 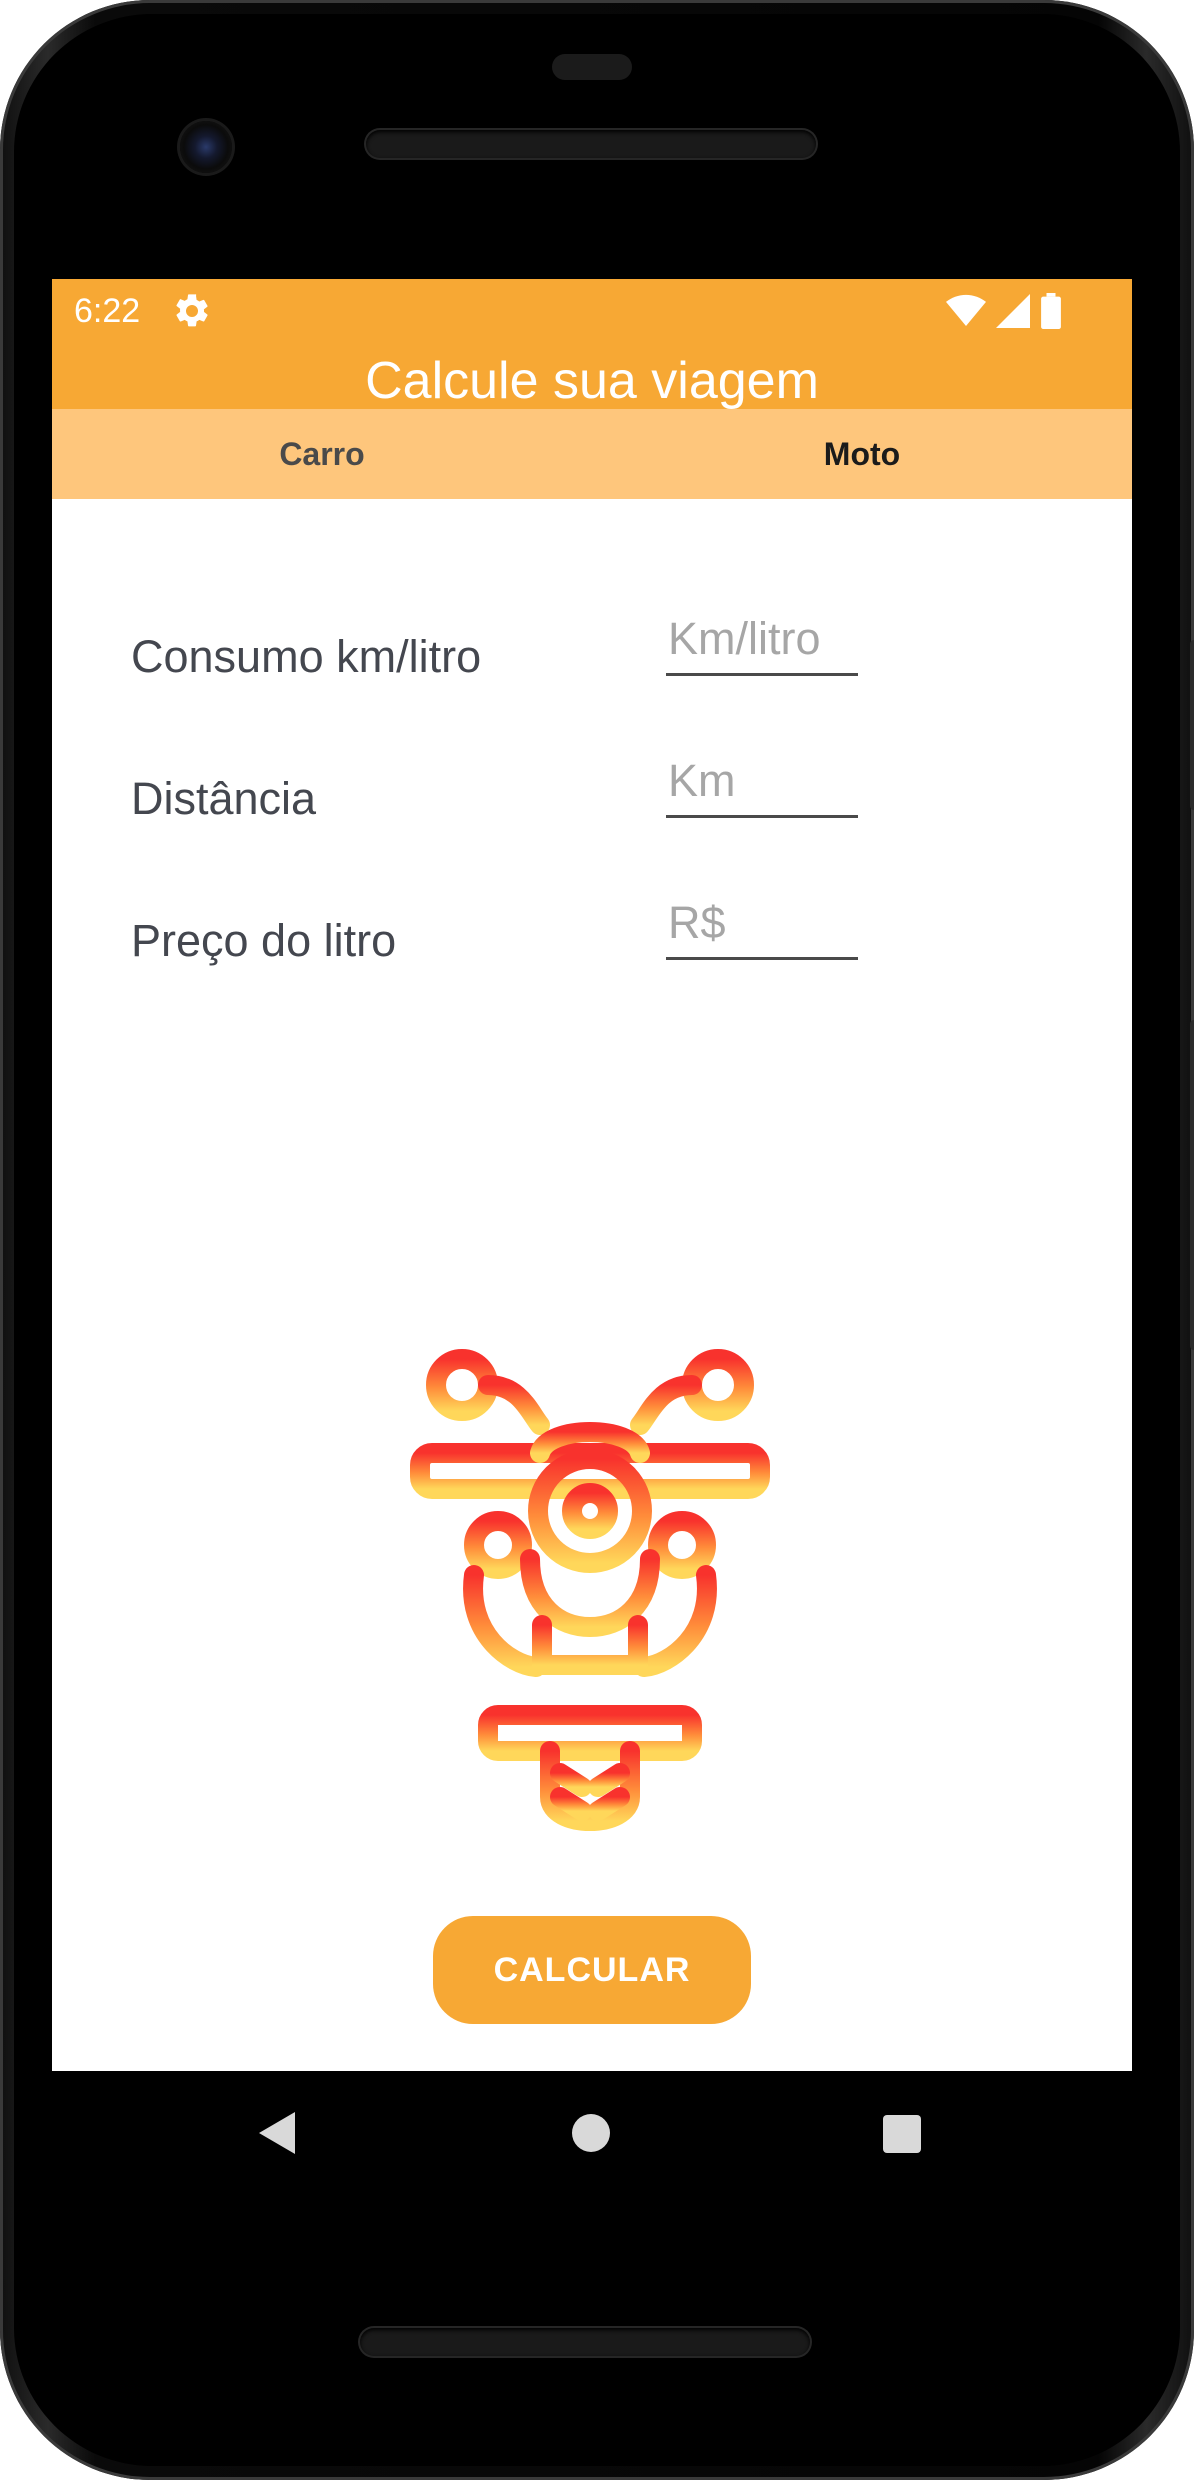 What do you see at coordinates (592, 786) in the screenshot?
I see `form-row-distancia: Distância` at bounding box center [592, 786].